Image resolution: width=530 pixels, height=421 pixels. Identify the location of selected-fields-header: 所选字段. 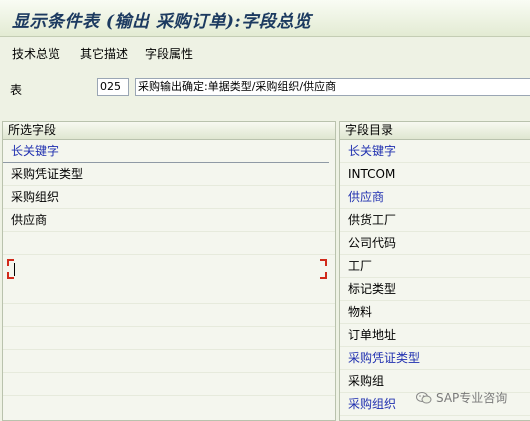
(169, 131).